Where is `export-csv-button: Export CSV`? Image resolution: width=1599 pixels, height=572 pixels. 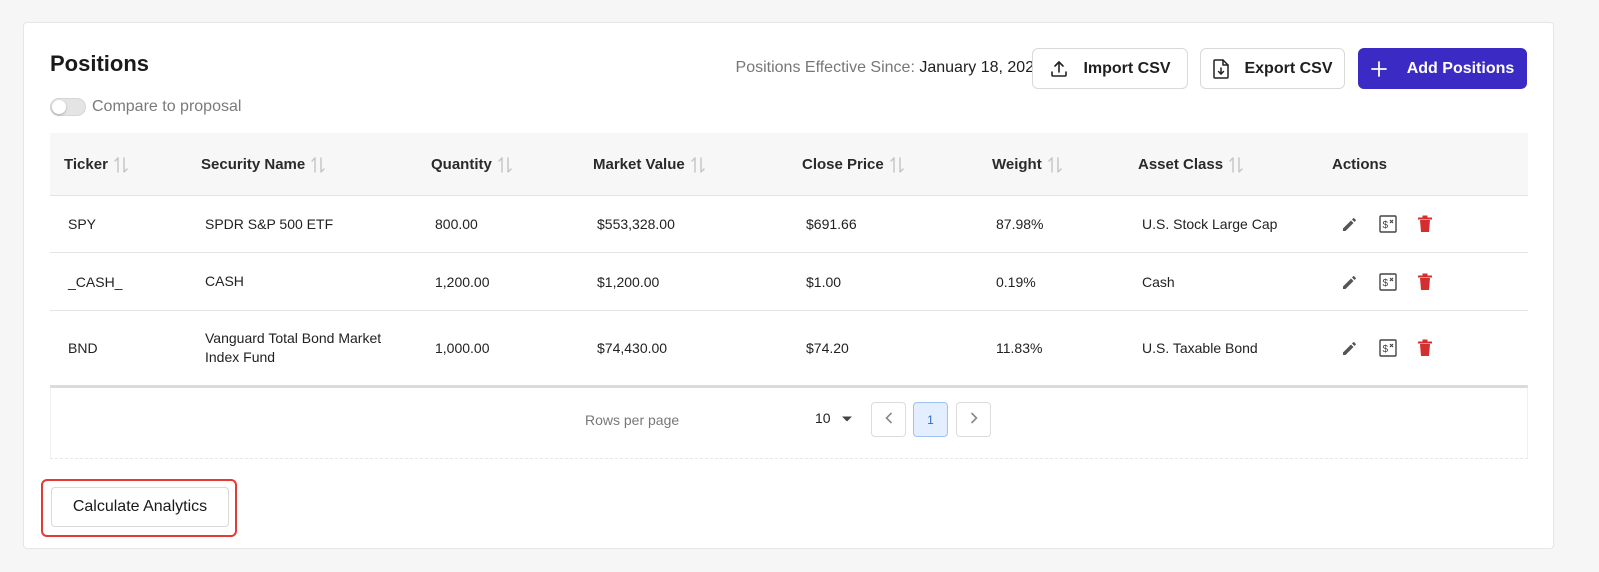 export-csv-button: Export CSV is located at coordinates (1272, 68).